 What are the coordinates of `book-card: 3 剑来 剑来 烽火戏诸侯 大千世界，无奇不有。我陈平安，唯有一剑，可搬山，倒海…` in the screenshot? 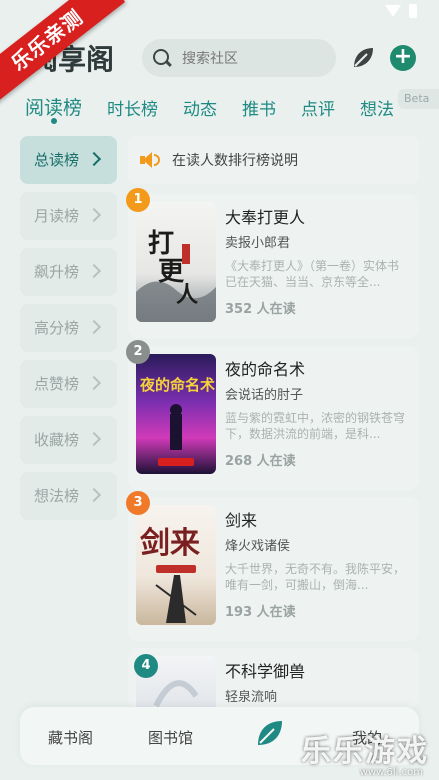 It's located at (272, 566).